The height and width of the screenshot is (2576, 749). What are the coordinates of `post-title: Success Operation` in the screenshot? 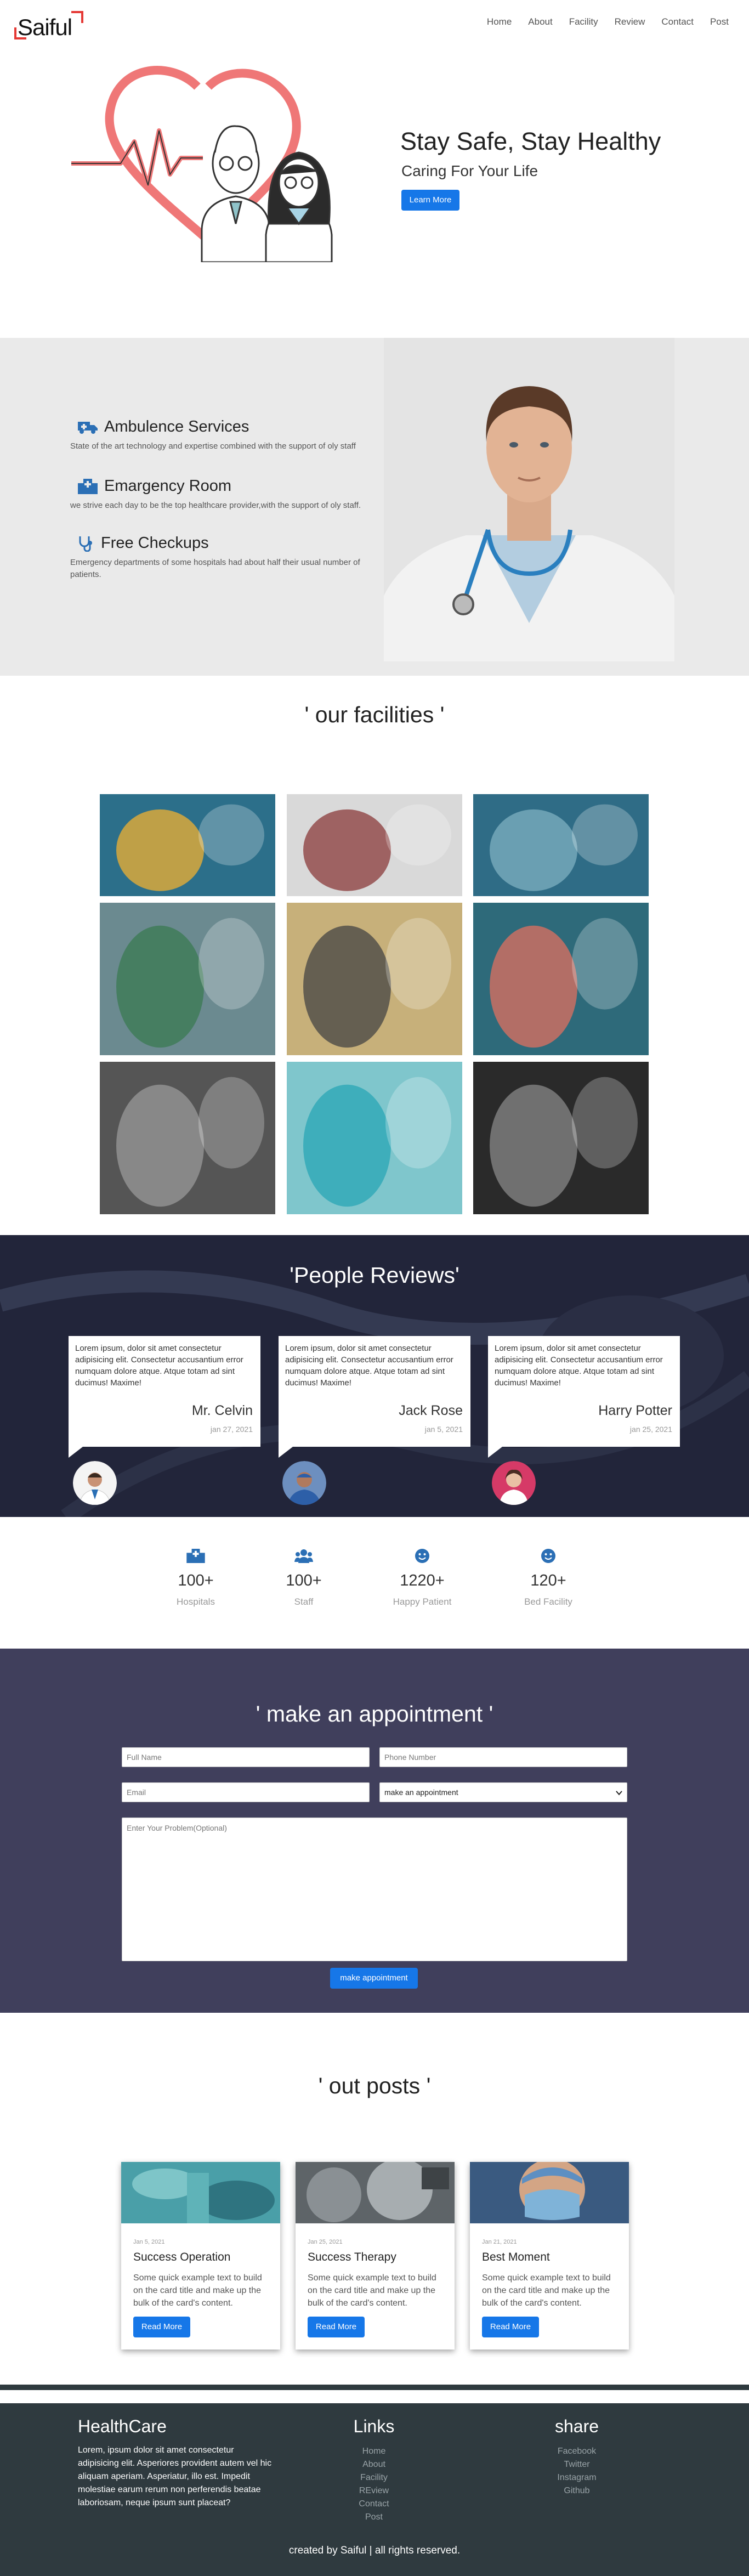 It's located at (182, 2257).